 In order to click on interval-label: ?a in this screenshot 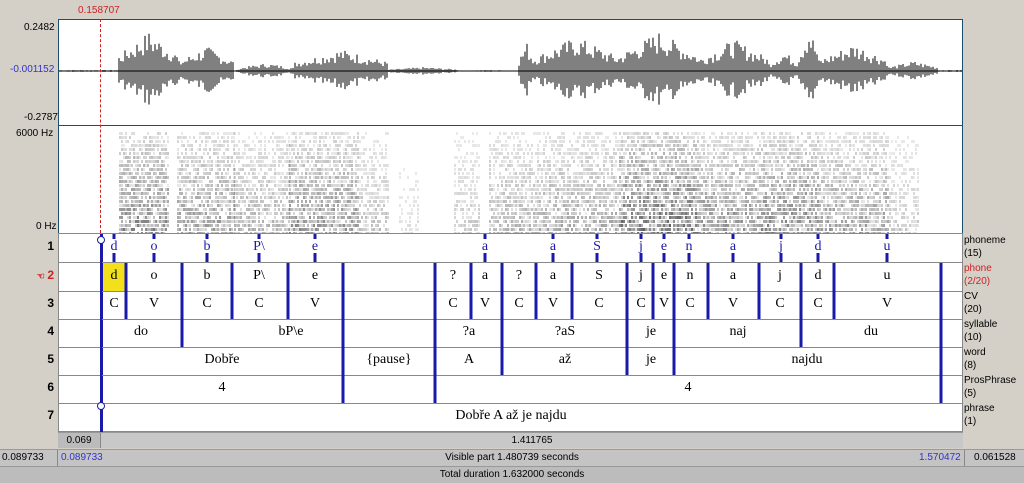, I will do `click(469, 332)`.